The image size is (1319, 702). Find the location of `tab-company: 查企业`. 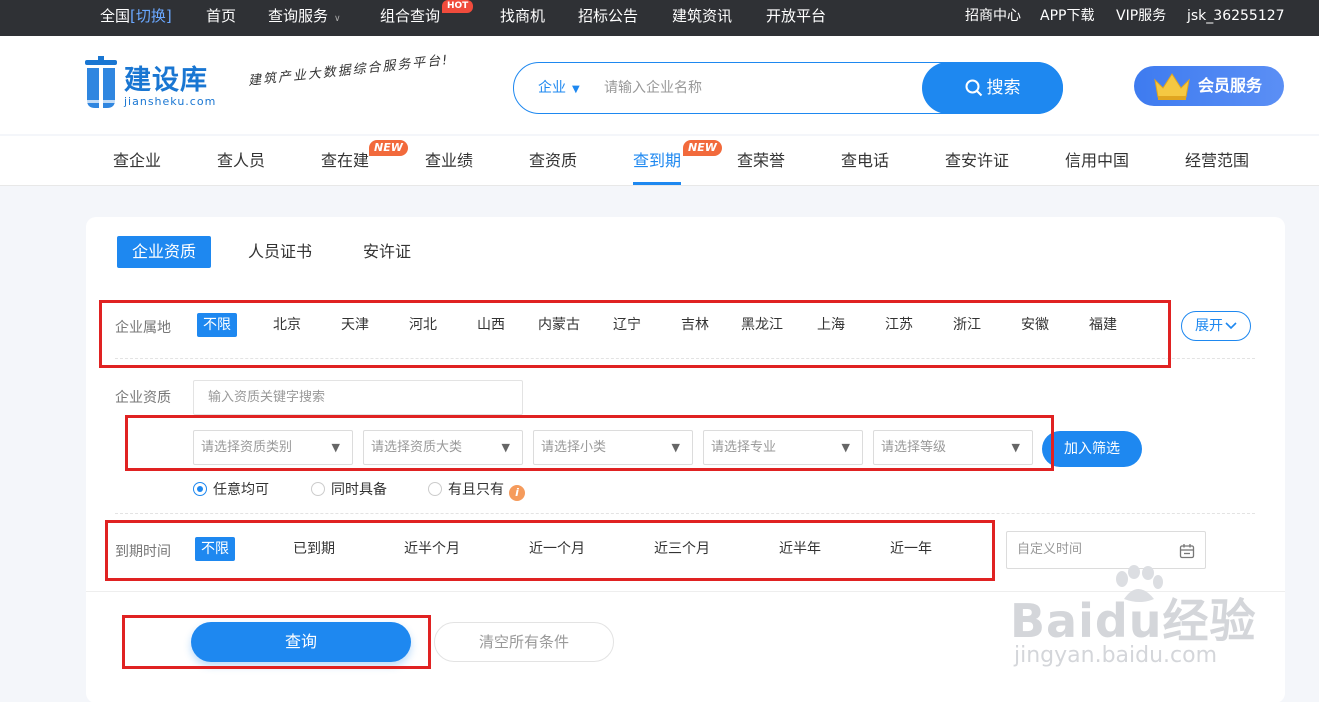

tab-company: 查企业 is located at coordinates (137, 161).